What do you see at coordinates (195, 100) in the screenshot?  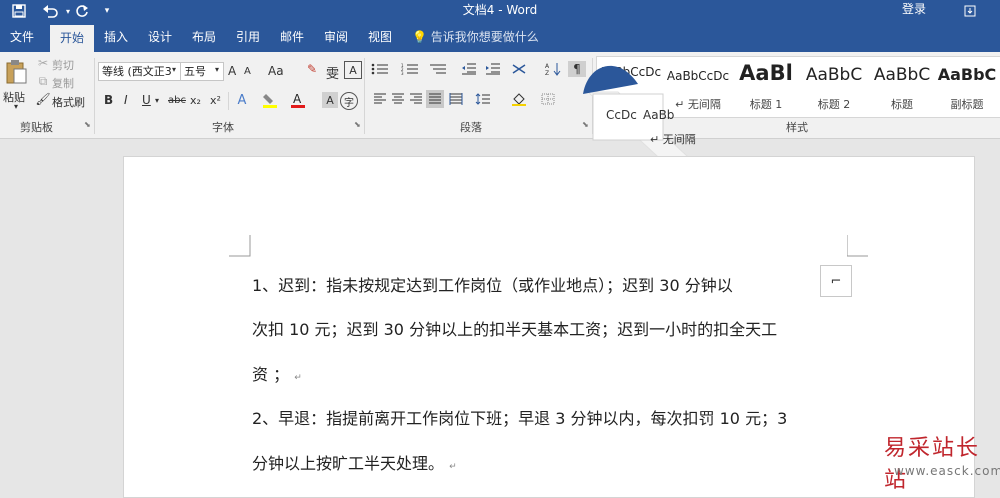 I see `subscript-button: x₂` at bounding box center [195, 100].